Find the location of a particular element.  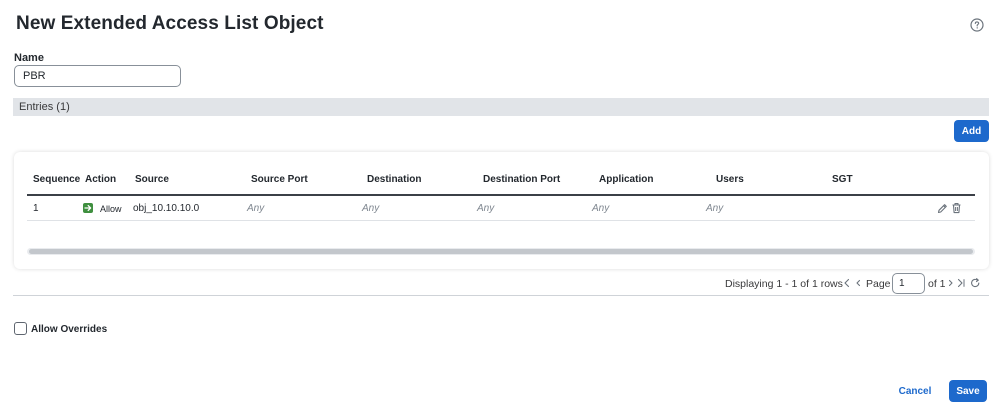

previous-page-icon is located at coordinates (858, 283).